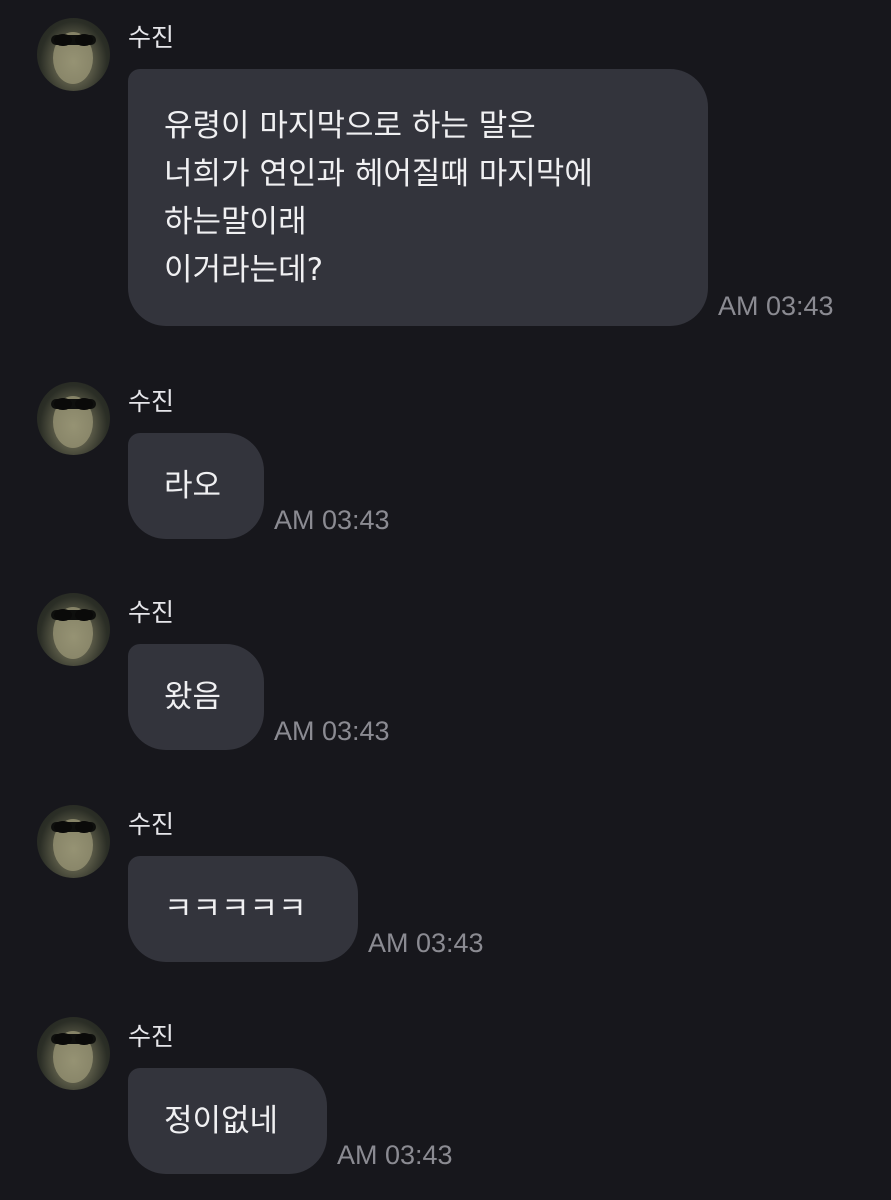  I want to click on message-bubble: 왔음, so click(196, 697).